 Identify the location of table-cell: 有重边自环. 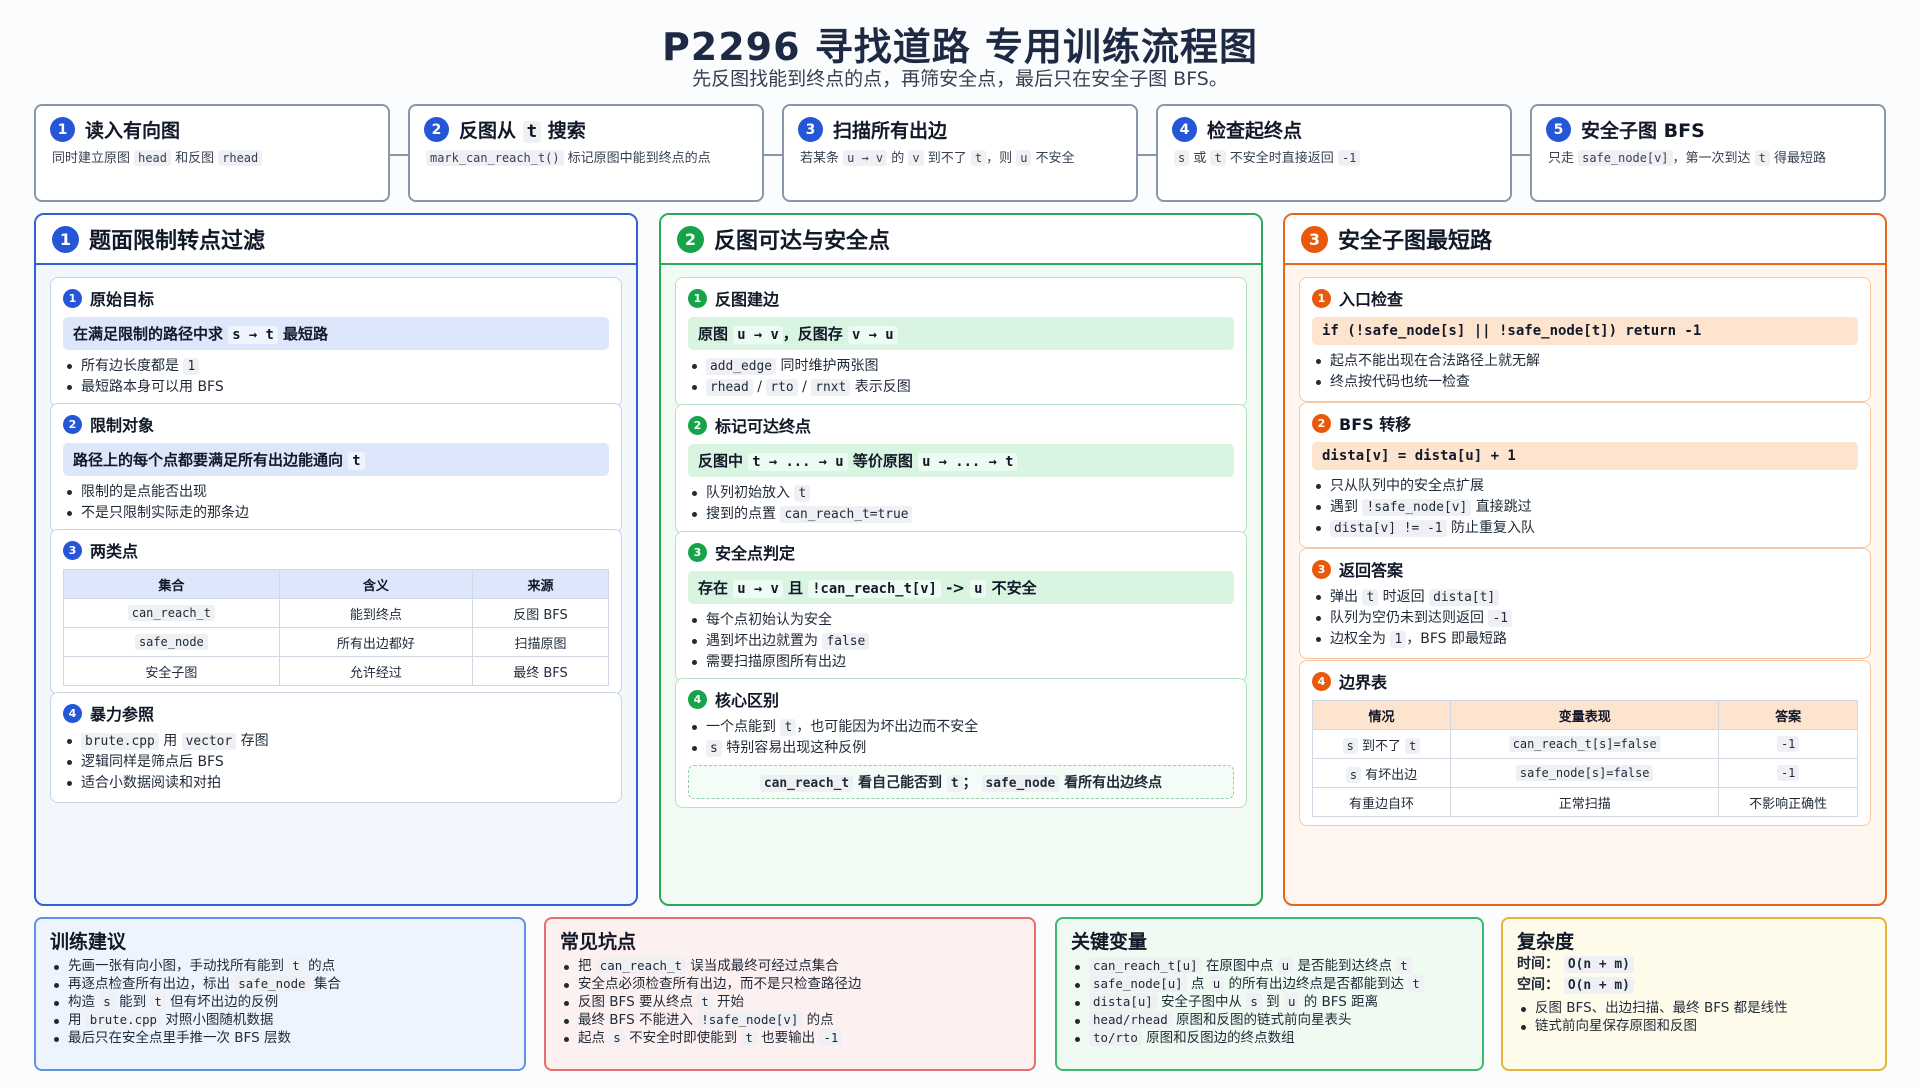
(1381, 802).